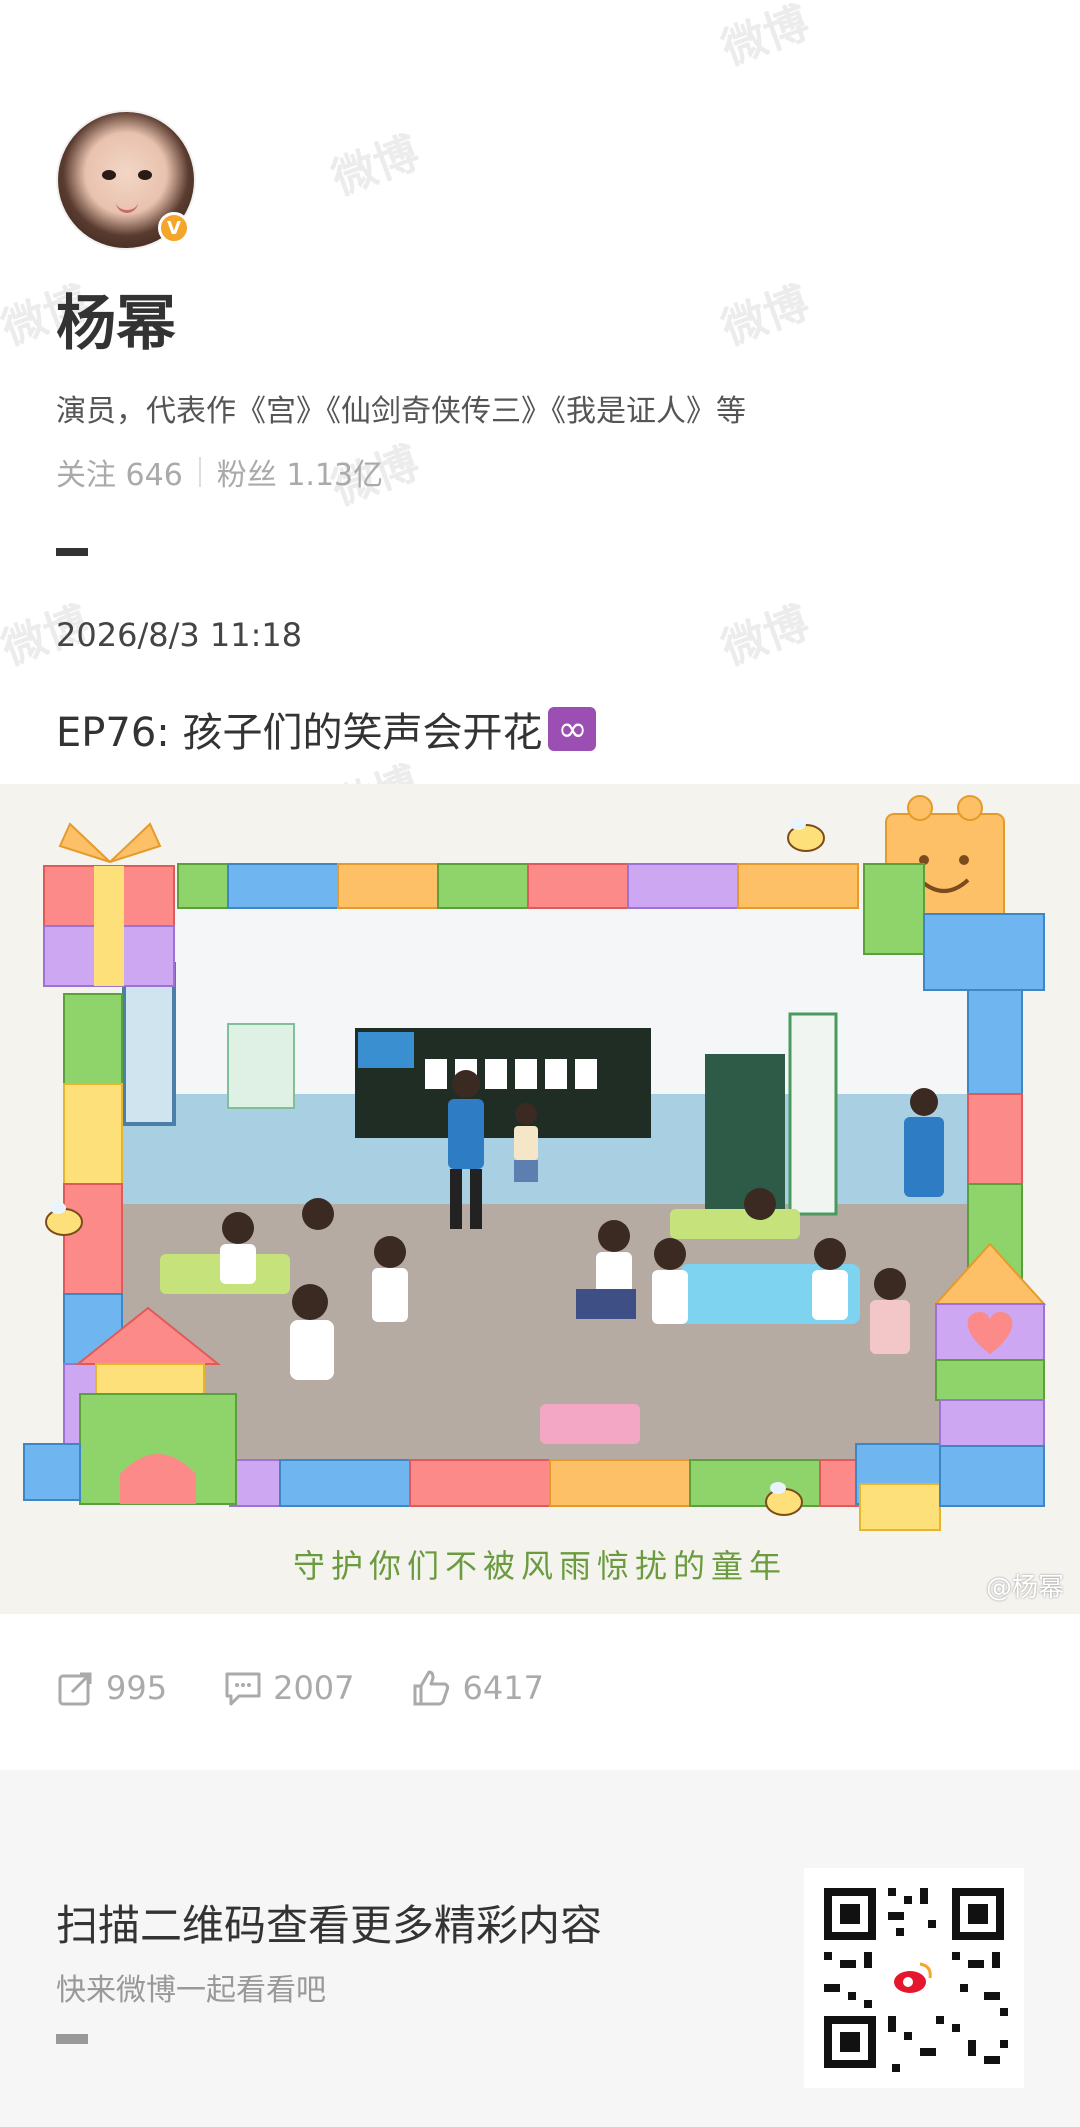 Image resolution: width=1080 pixels, height=2127 pixels. What do you see at coordinates (243, 1689) in the screenshot?
I see `comment-icon` at bounding box center [243, 1689].